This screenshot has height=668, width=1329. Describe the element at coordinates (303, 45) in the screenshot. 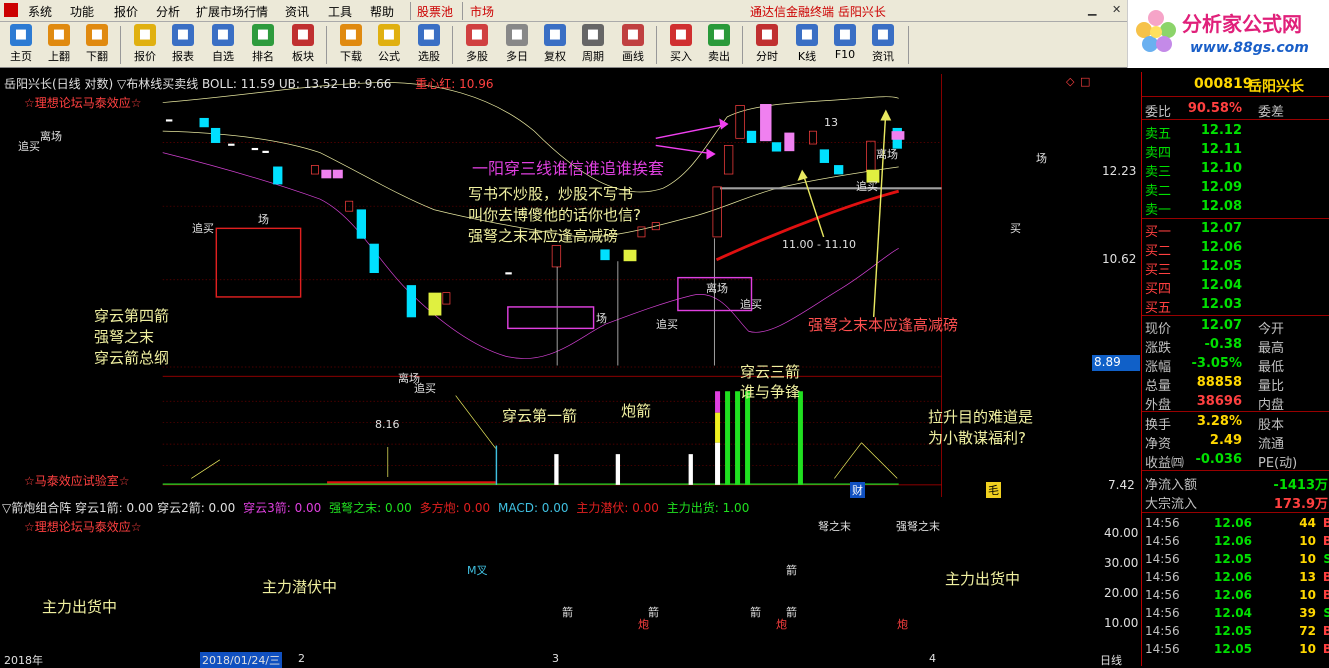

I see `toolbar-button: ■ 板块` at that location.